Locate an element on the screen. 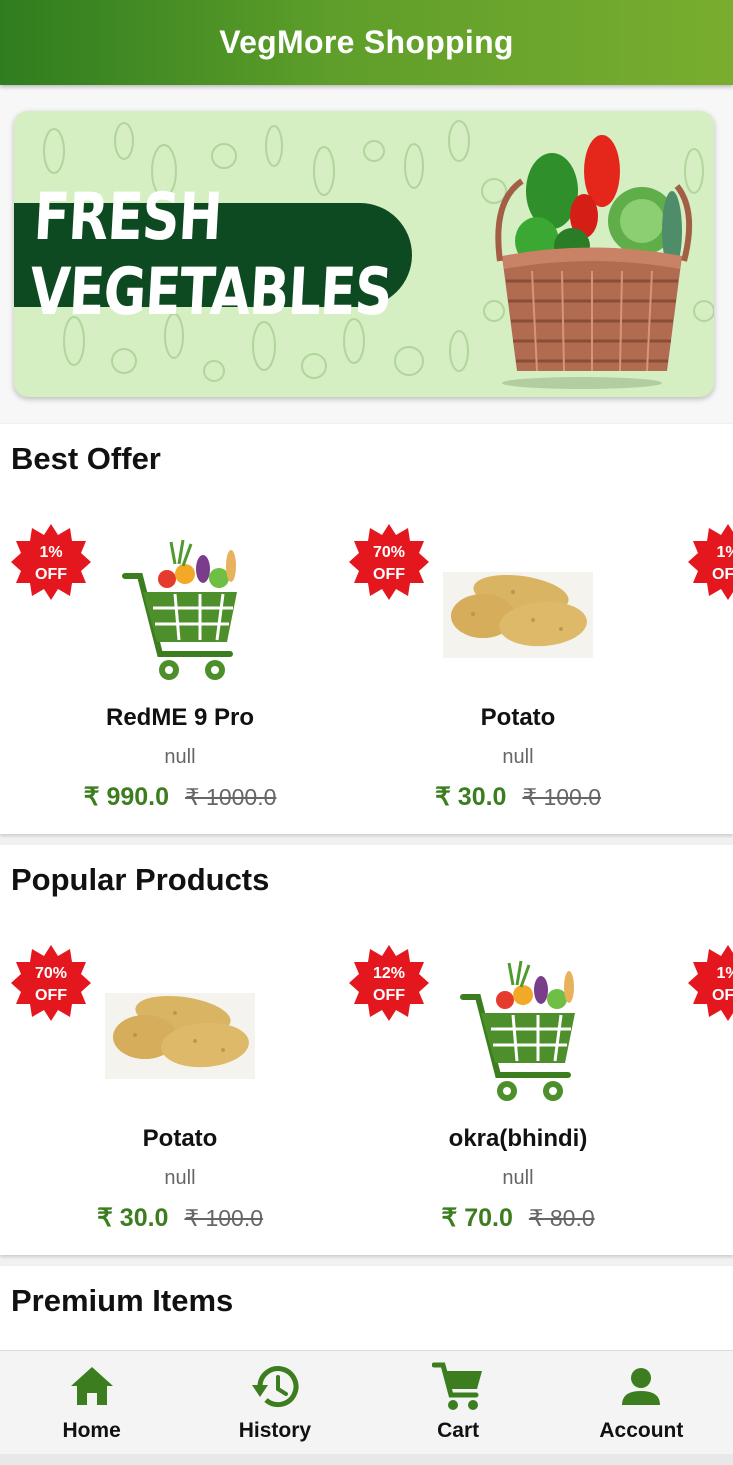 The height and width of the screenshot is (1465, 733). product-mrp: ₹ 80.0 is located at coordinates (561, 1218).